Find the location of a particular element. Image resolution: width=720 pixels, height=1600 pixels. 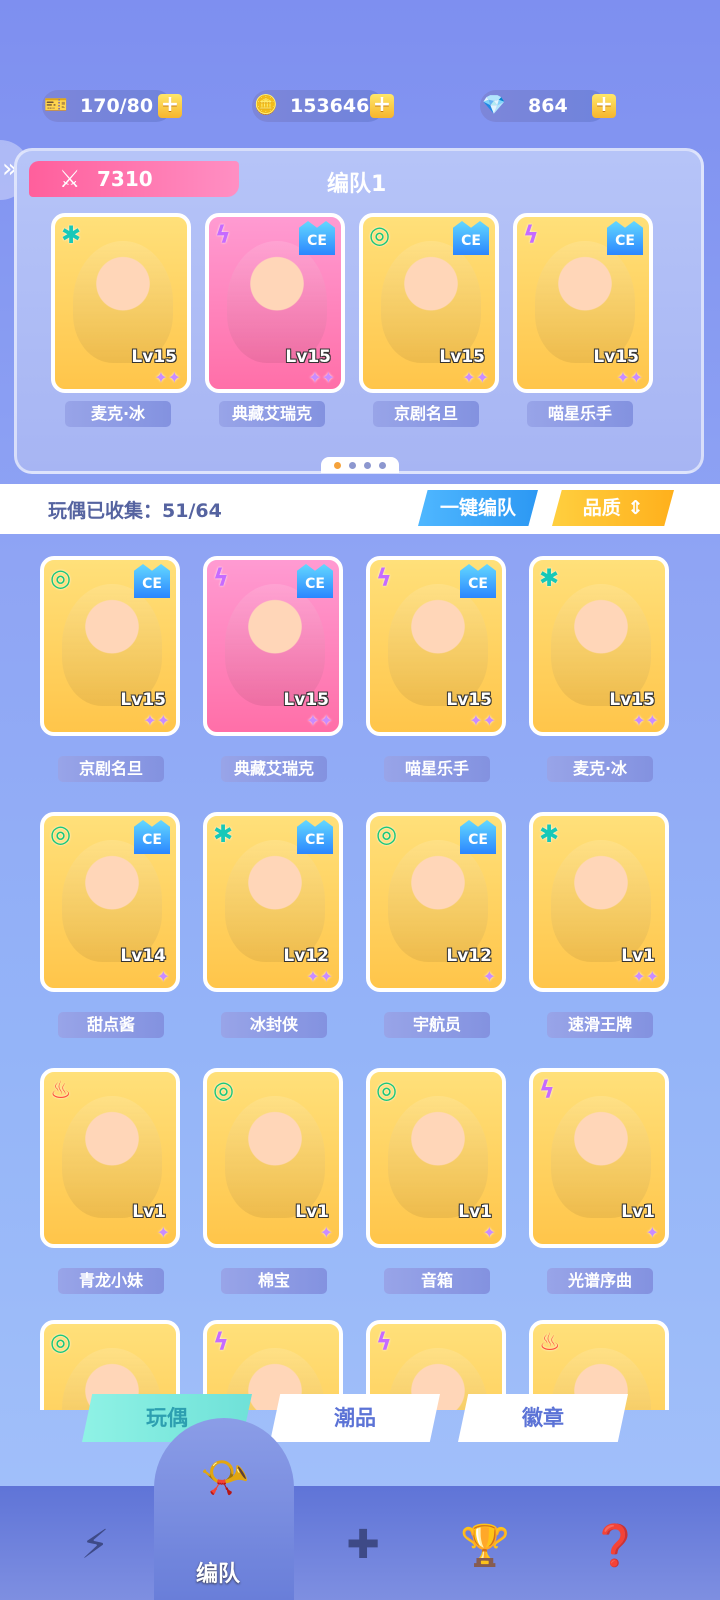

team-power-value: 7310 is located at coordinates (125, 179).